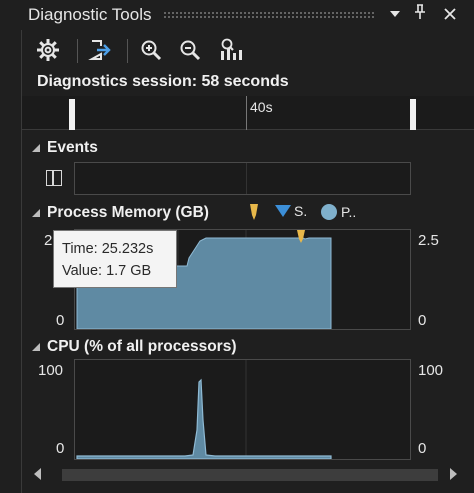 The width and height of the screenshot is (474, 493). What do you see at coordinates (431, 370) in the screenshot?
I see `cpu-y-right-top: 100` at bounding box center [431, 370].